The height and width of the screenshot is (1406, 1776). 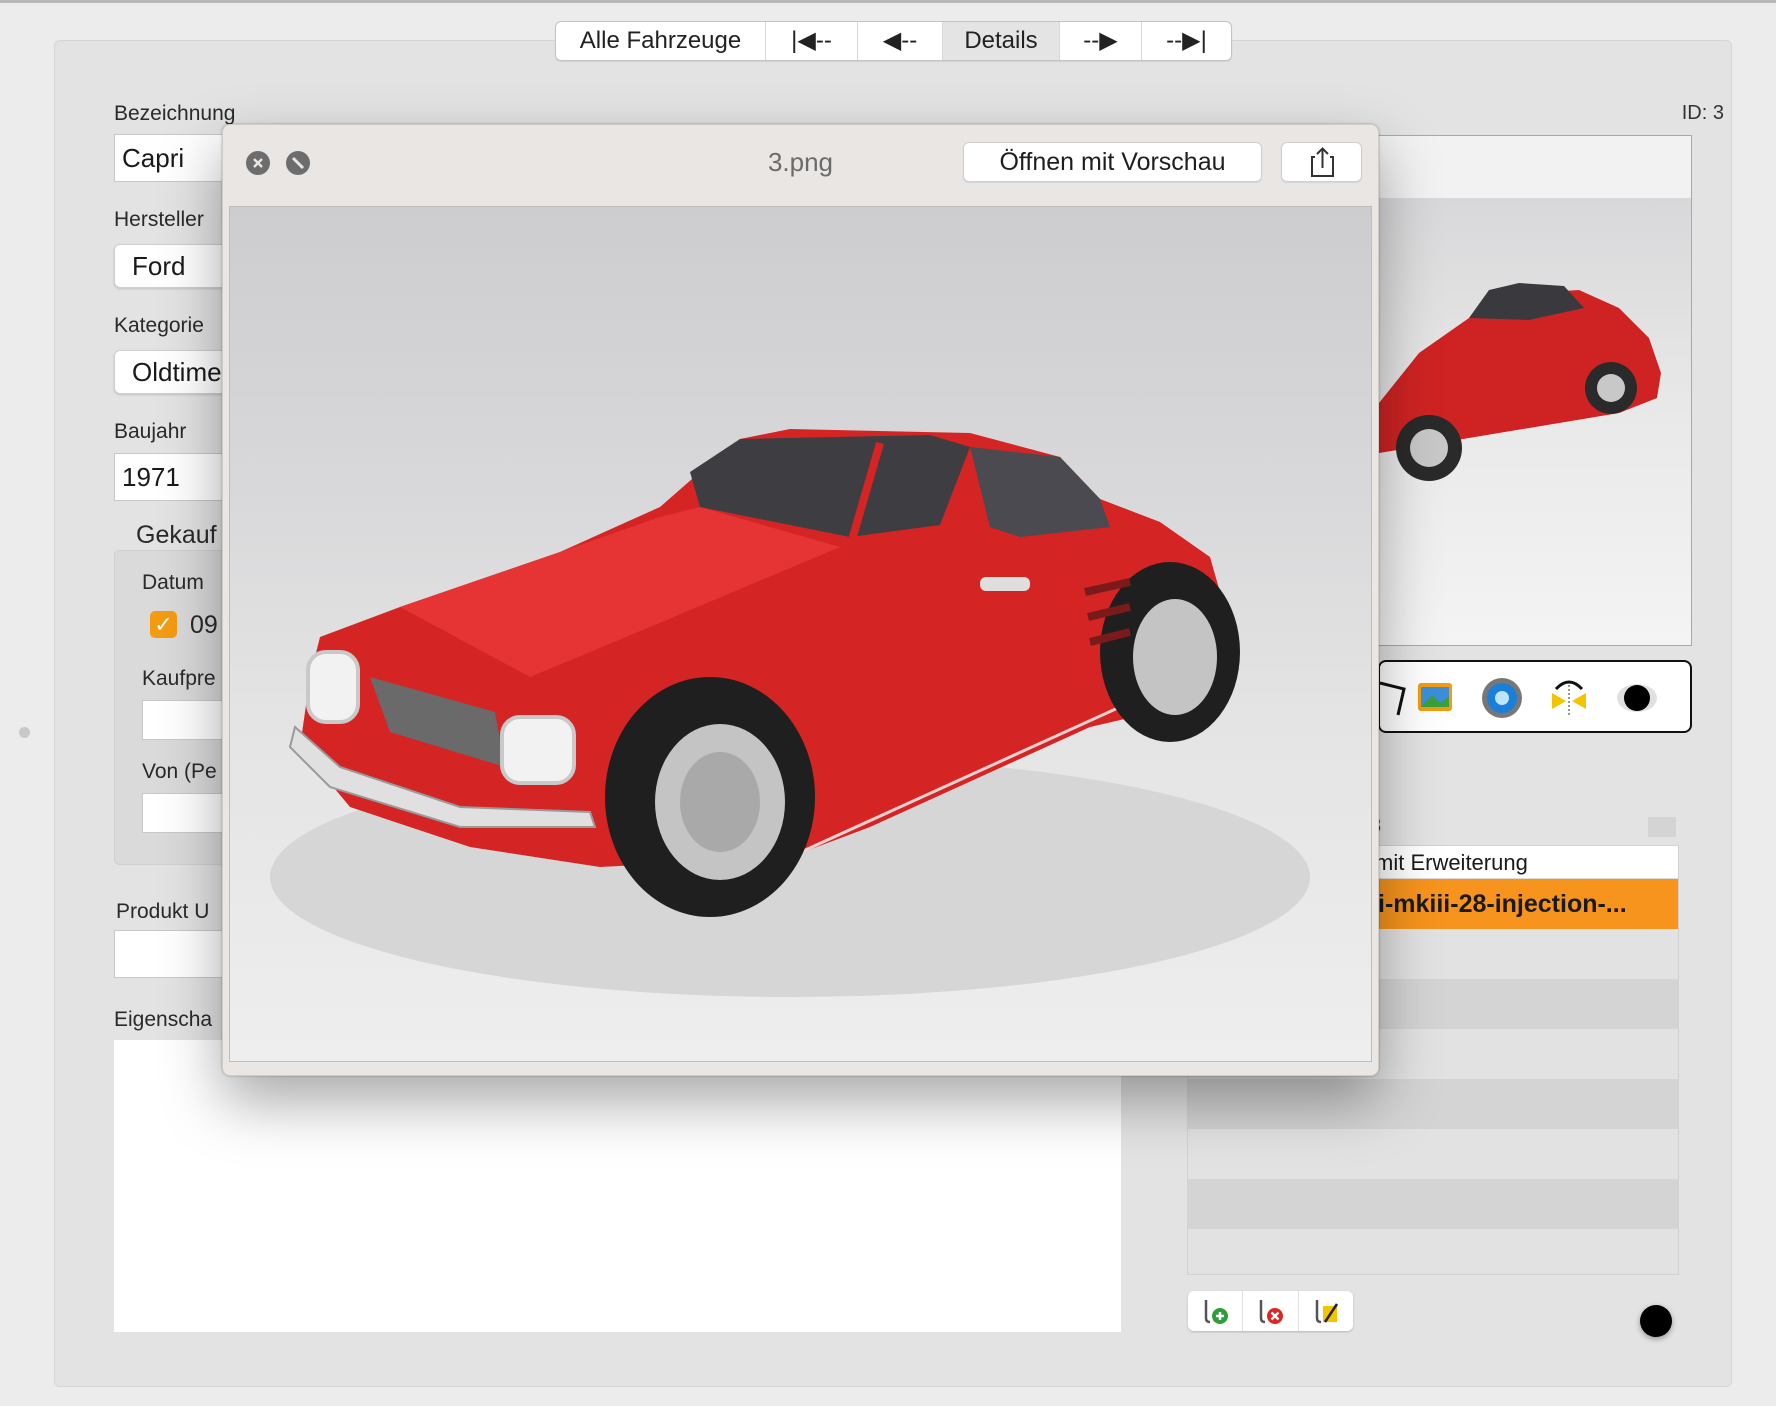 What do you see at coordinates (174, 266) in the screenshot?
I see `hersteller-popup: Ford` at bounding box center [174, 266].